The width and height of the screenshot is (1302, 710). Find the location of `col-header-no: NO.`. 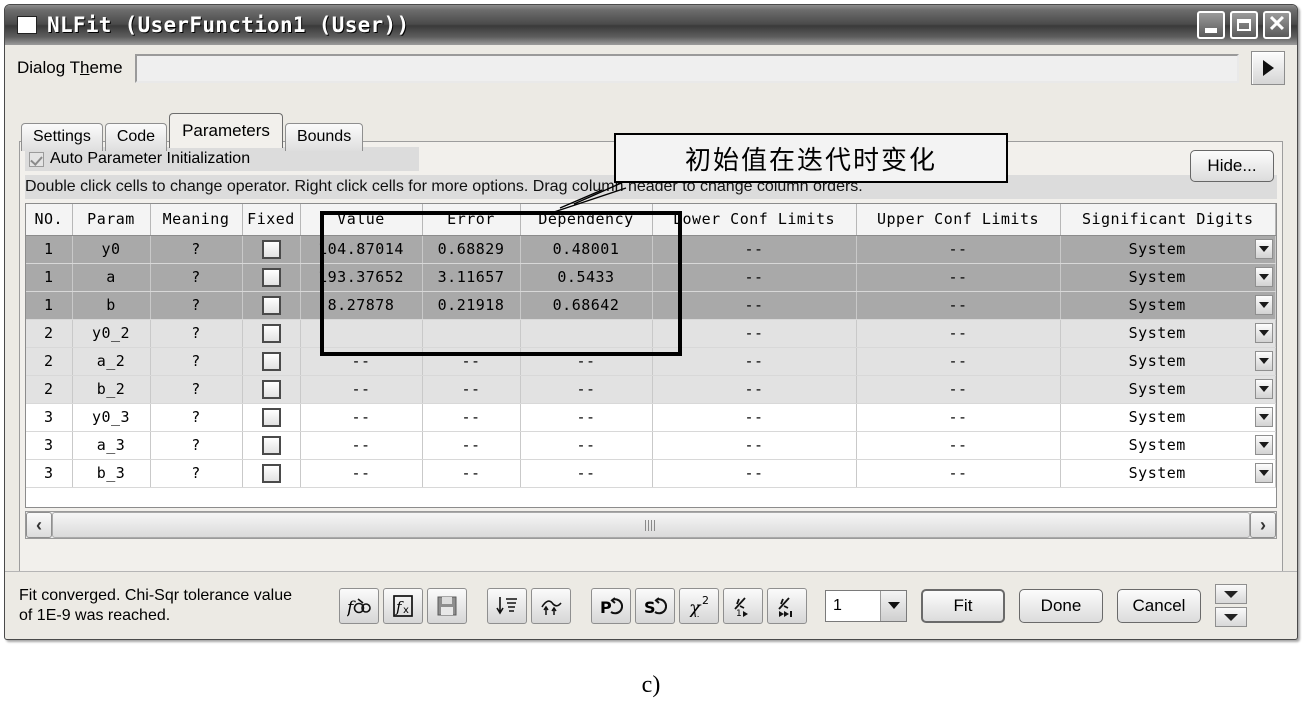

col-header-no: NO. is located at coordinates (49, 220).